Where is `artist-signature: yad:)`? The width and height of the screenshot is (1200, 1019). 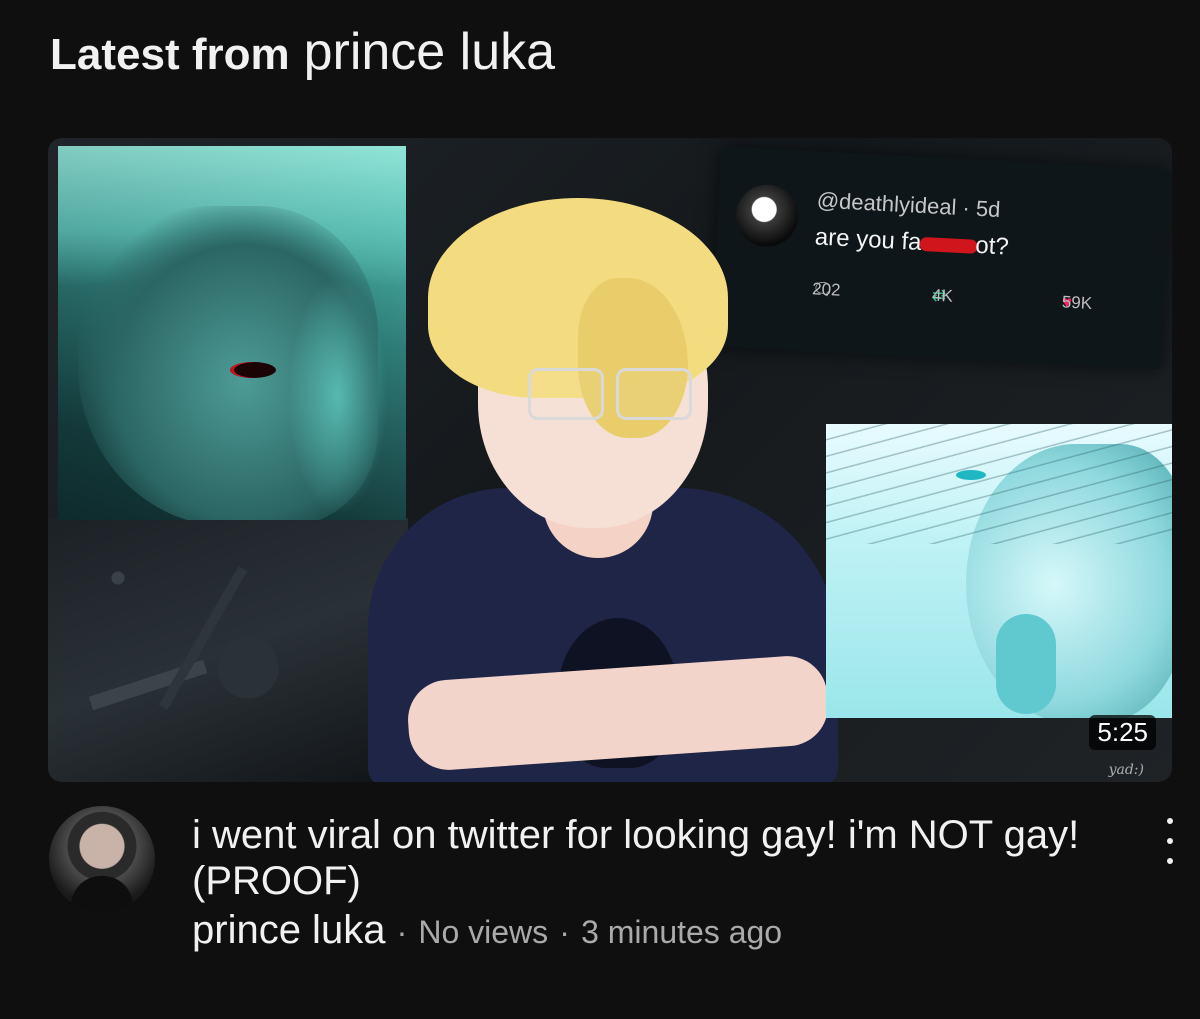
artist-signature: yad:) is located at coordinates (1126, 770).